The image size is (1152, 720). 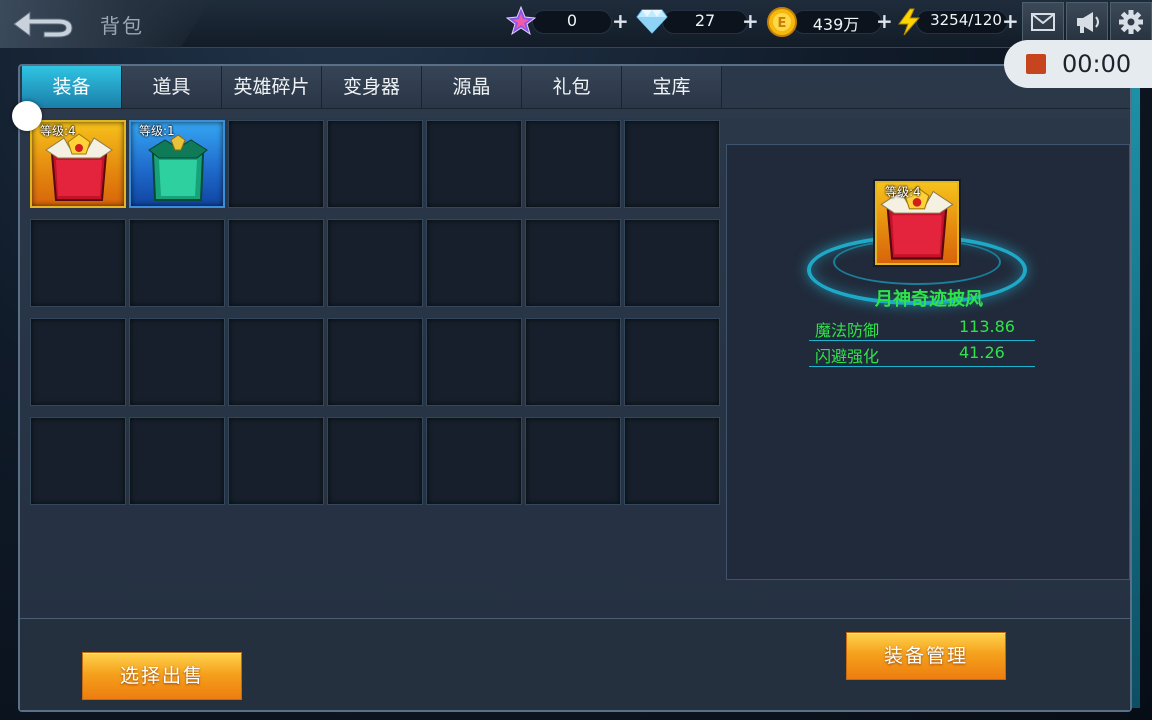 I want to click on stop-record-icon, so click(x=1036, y=64).